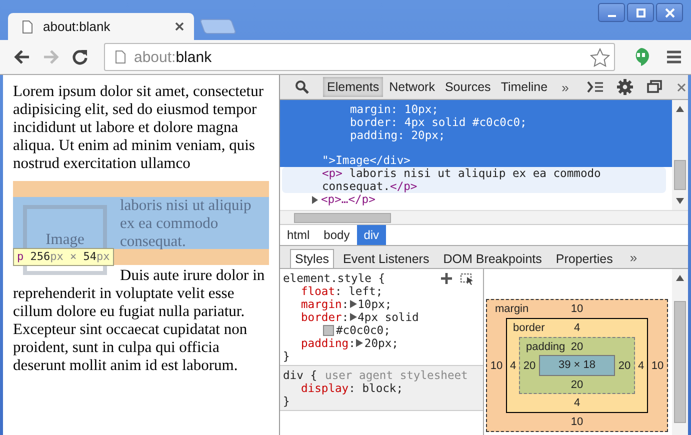 This screenshot has height=435, width=691. I want to click on dom-node-row: <p>…</p>, so click(476, 199).